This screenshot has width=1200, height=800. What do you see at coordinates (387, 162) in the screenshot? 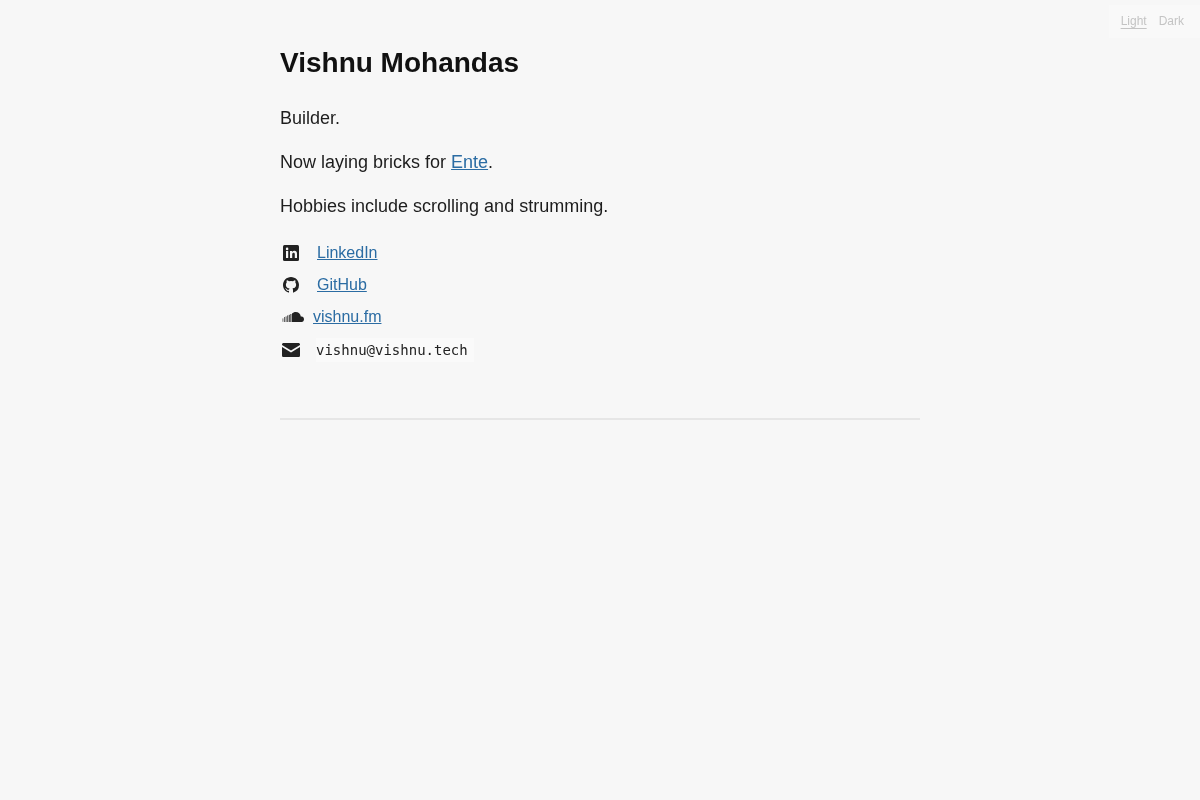
I see `bio-text: Now laying bricks for Ente.` at bounding box center [387, 162].